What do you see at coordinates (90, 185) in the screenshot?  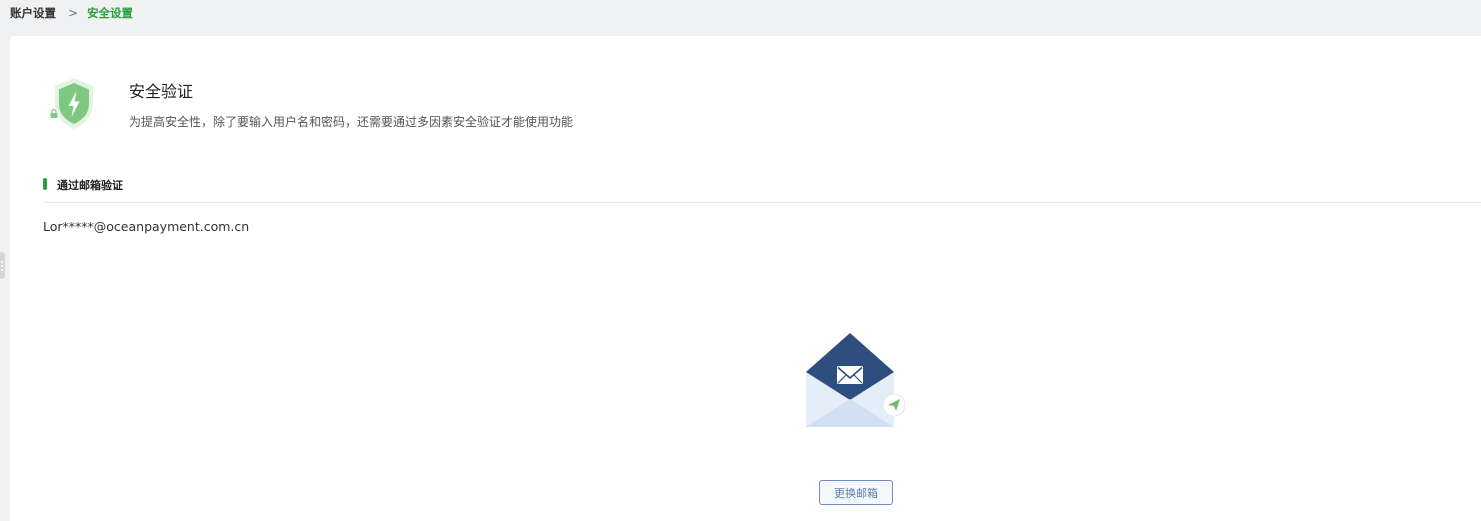 I see `email-verification-section-title: 通过邮箱验证` at bounding box center [90, 185].